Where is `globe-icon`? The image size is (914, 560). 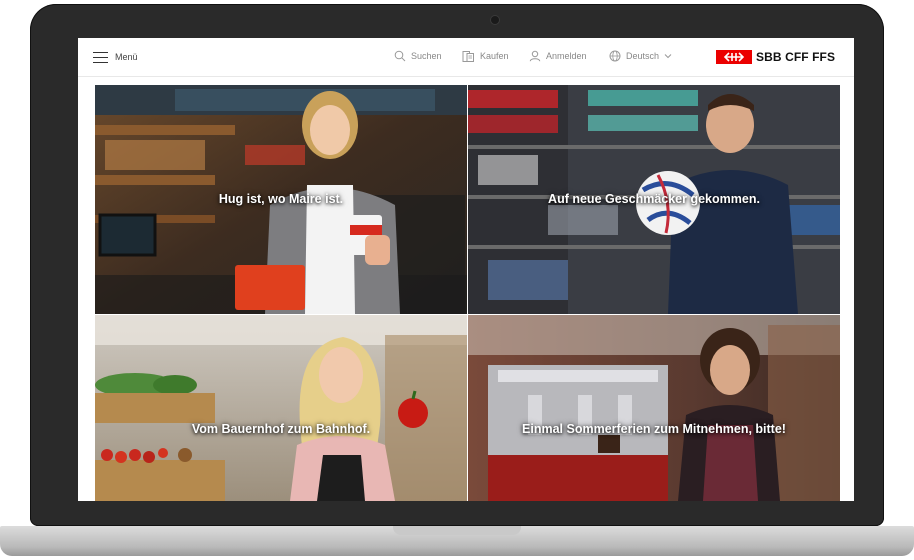 globe-icon is located at coordinates (615, 56).